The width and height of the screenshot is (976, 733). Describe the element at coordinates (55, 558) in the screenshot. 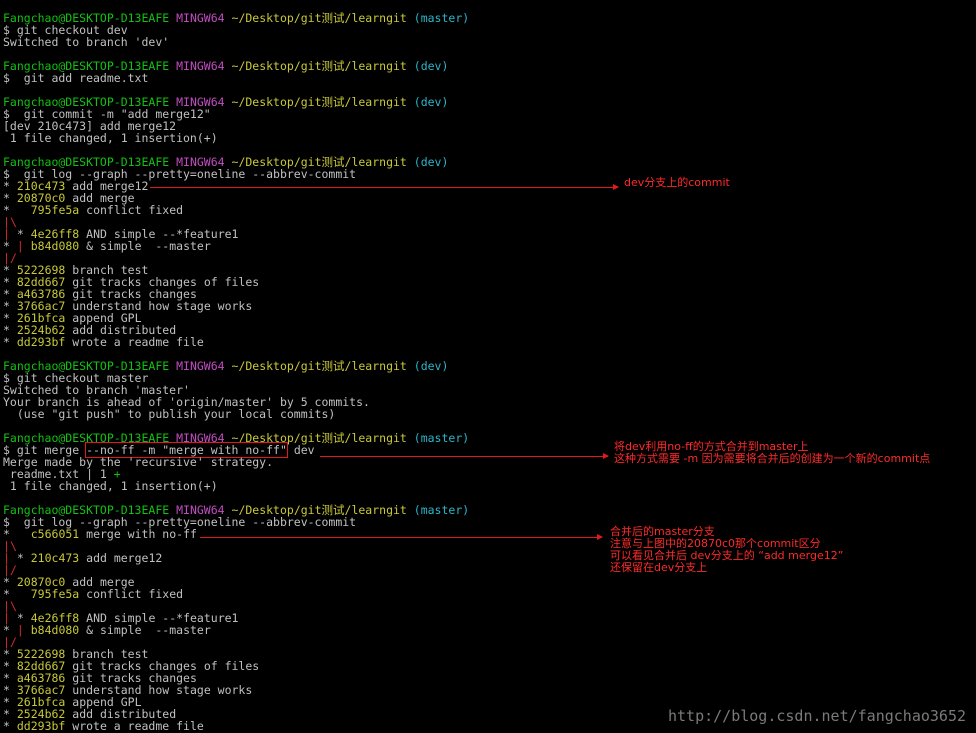

I see `commit-hash: 210c473` at that location.